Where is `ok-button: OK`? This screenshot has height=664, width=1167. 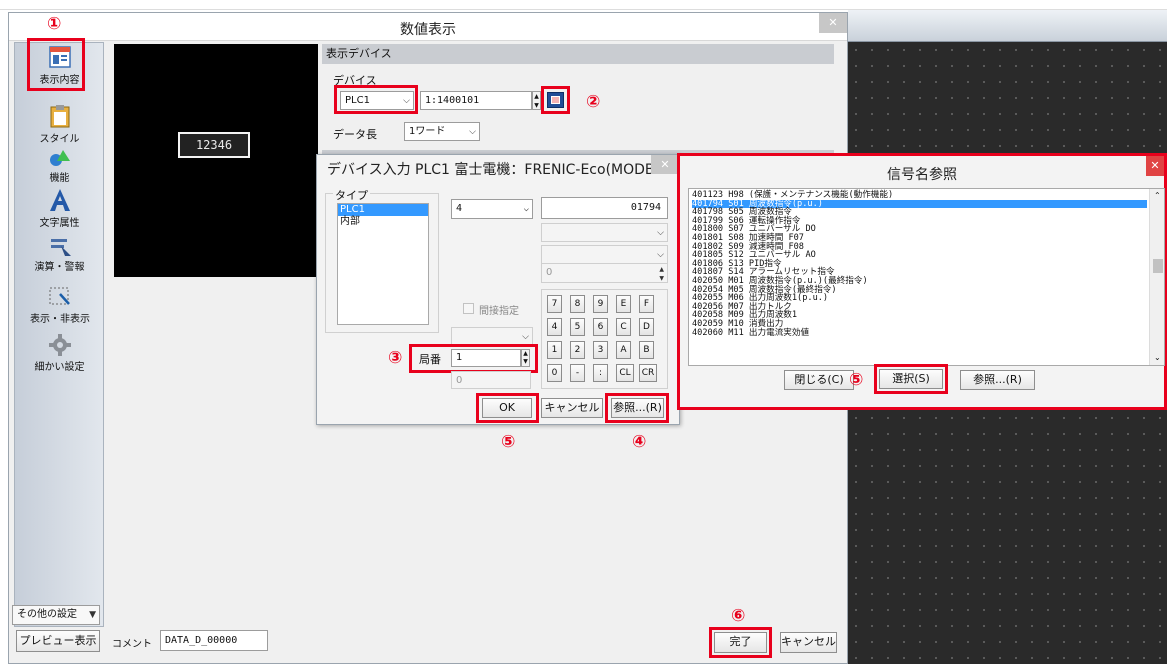 ok-button: OK is located at coordinates (507, 408).